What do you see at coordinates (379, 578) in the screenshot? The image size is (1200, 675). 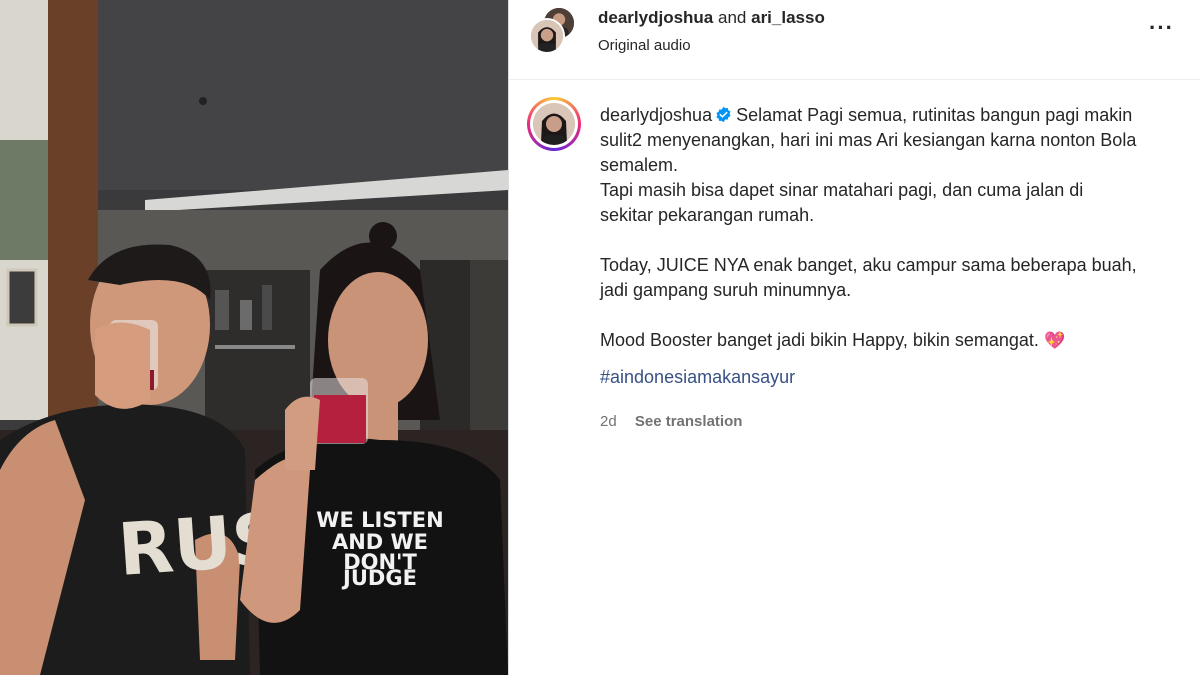 I see `shirt-text-line4: JUDGE` at bounding box center [379, 578].